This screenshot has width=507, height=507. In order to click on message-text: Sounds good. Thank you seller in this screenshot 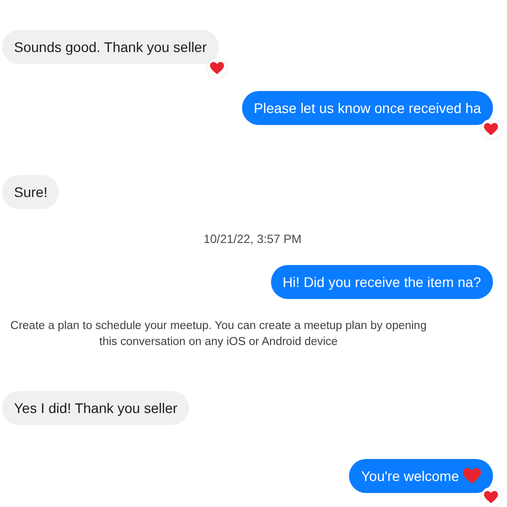, I will do `click(110, 47)`.